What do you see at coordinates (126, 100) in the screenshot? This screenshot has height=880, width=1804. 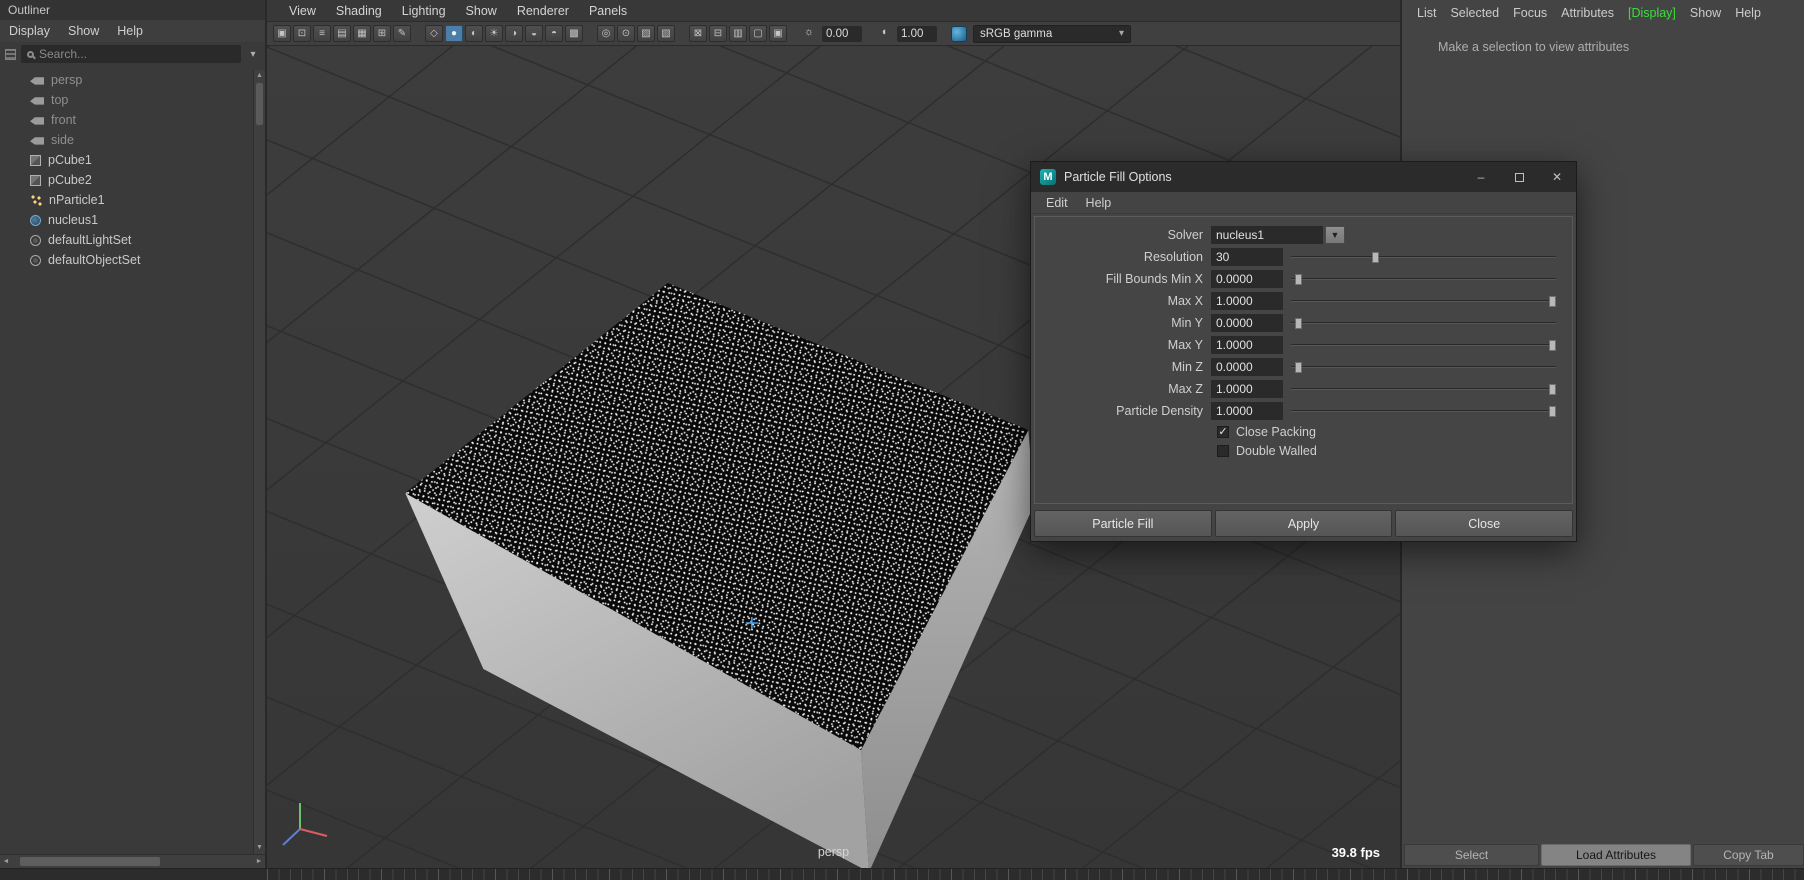 I see `outliner-item: top` at bounding box center [126, 100].